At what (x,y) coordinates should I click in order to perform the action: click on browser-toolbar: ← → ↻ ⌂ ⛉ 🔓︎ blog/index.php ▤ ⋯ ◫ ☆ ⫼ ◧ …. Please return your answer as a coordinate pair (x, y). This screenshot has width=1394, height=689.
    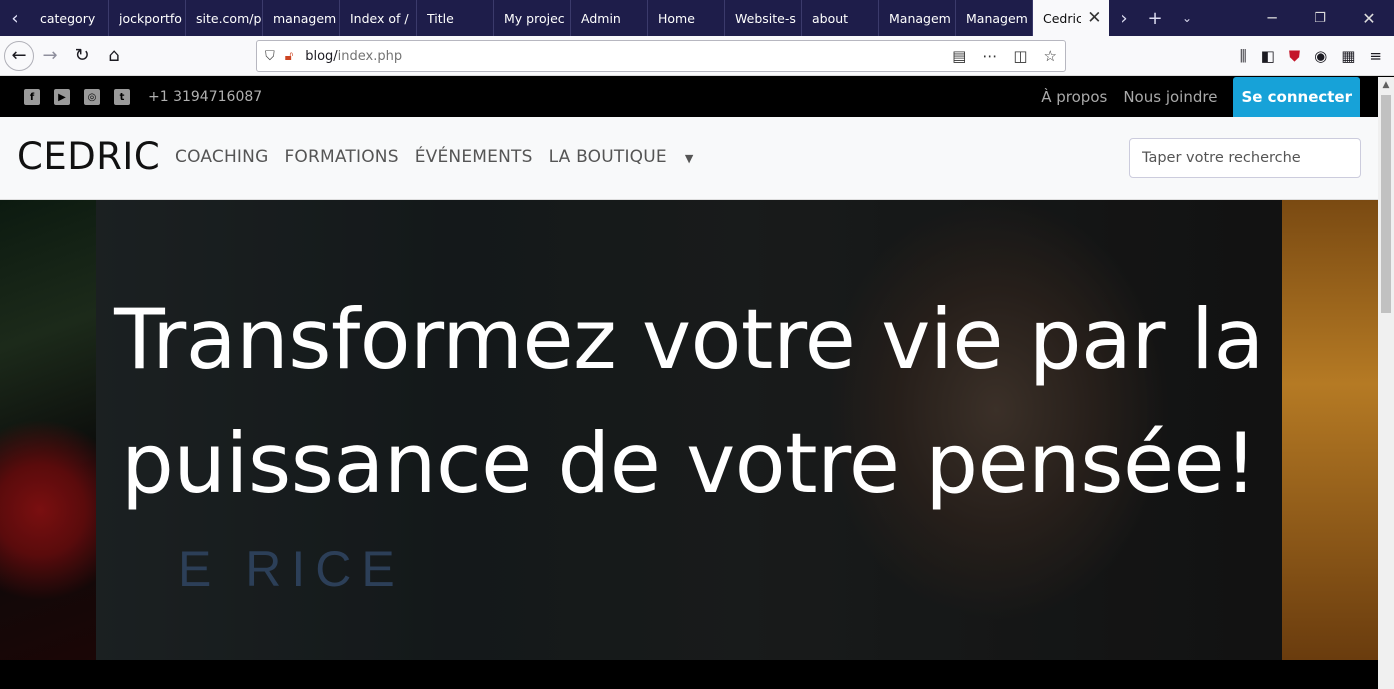
    Looking at the image, I should click on (697, 56).